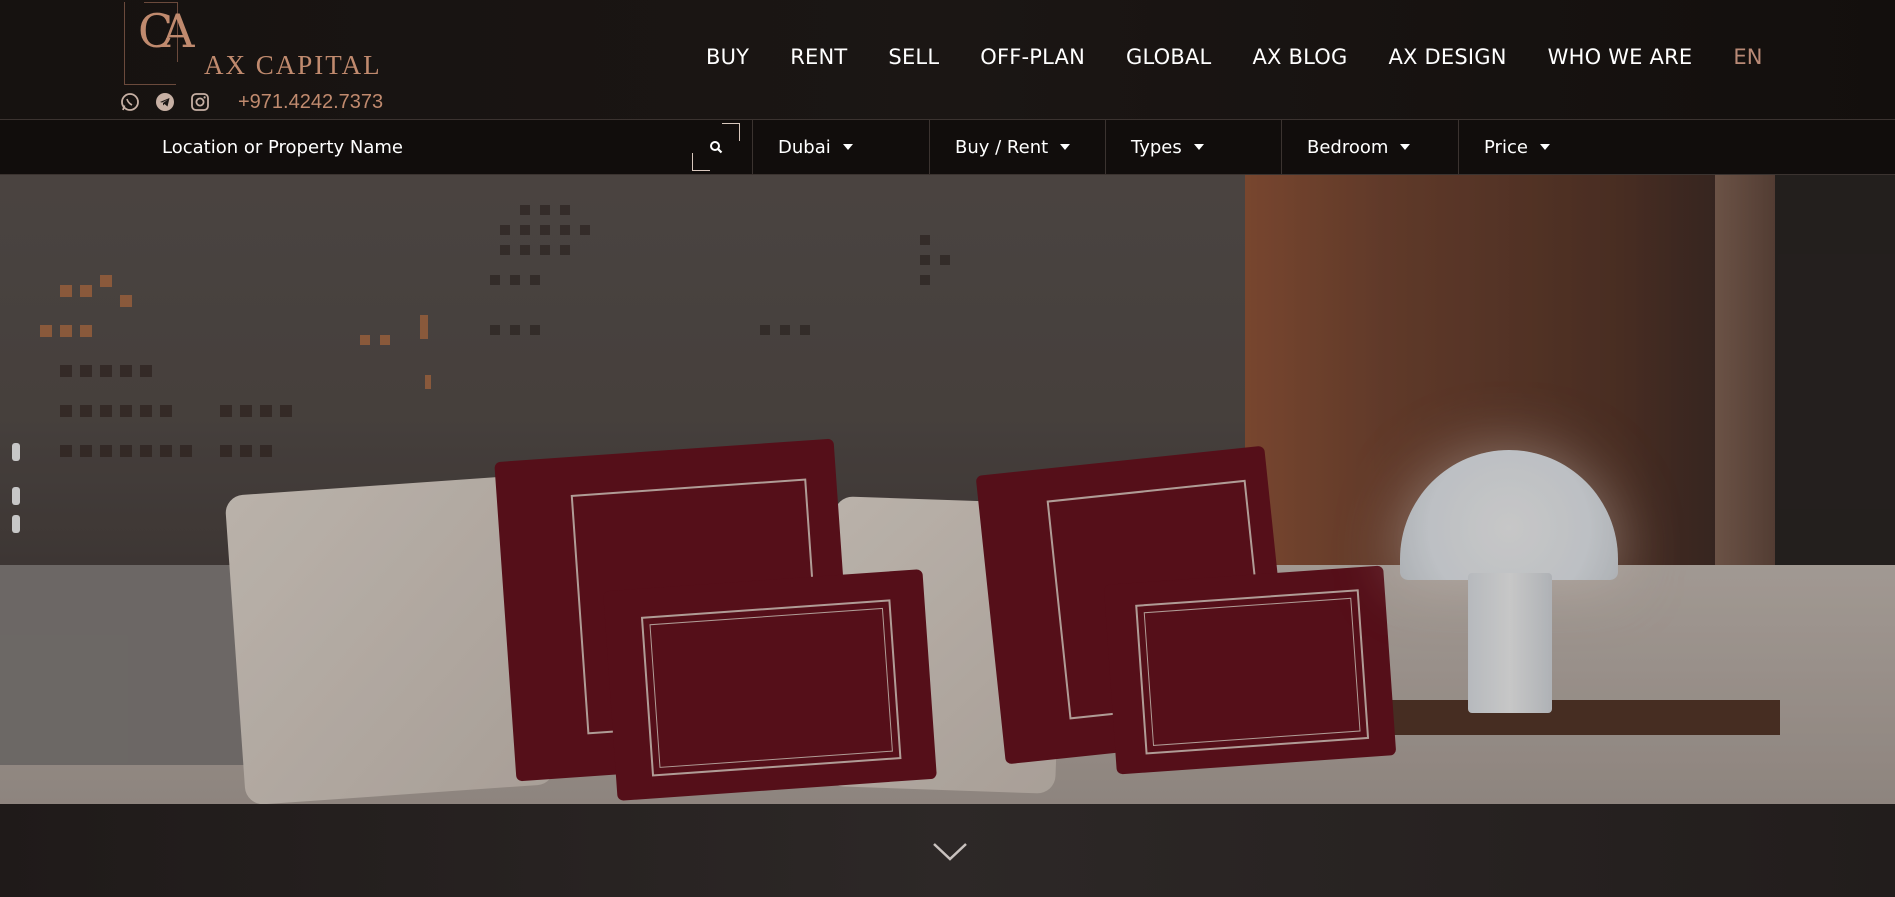  Describe the element at coordinates (727, 57) in the screenshot. I see `nav-buy: BUY` at that location.